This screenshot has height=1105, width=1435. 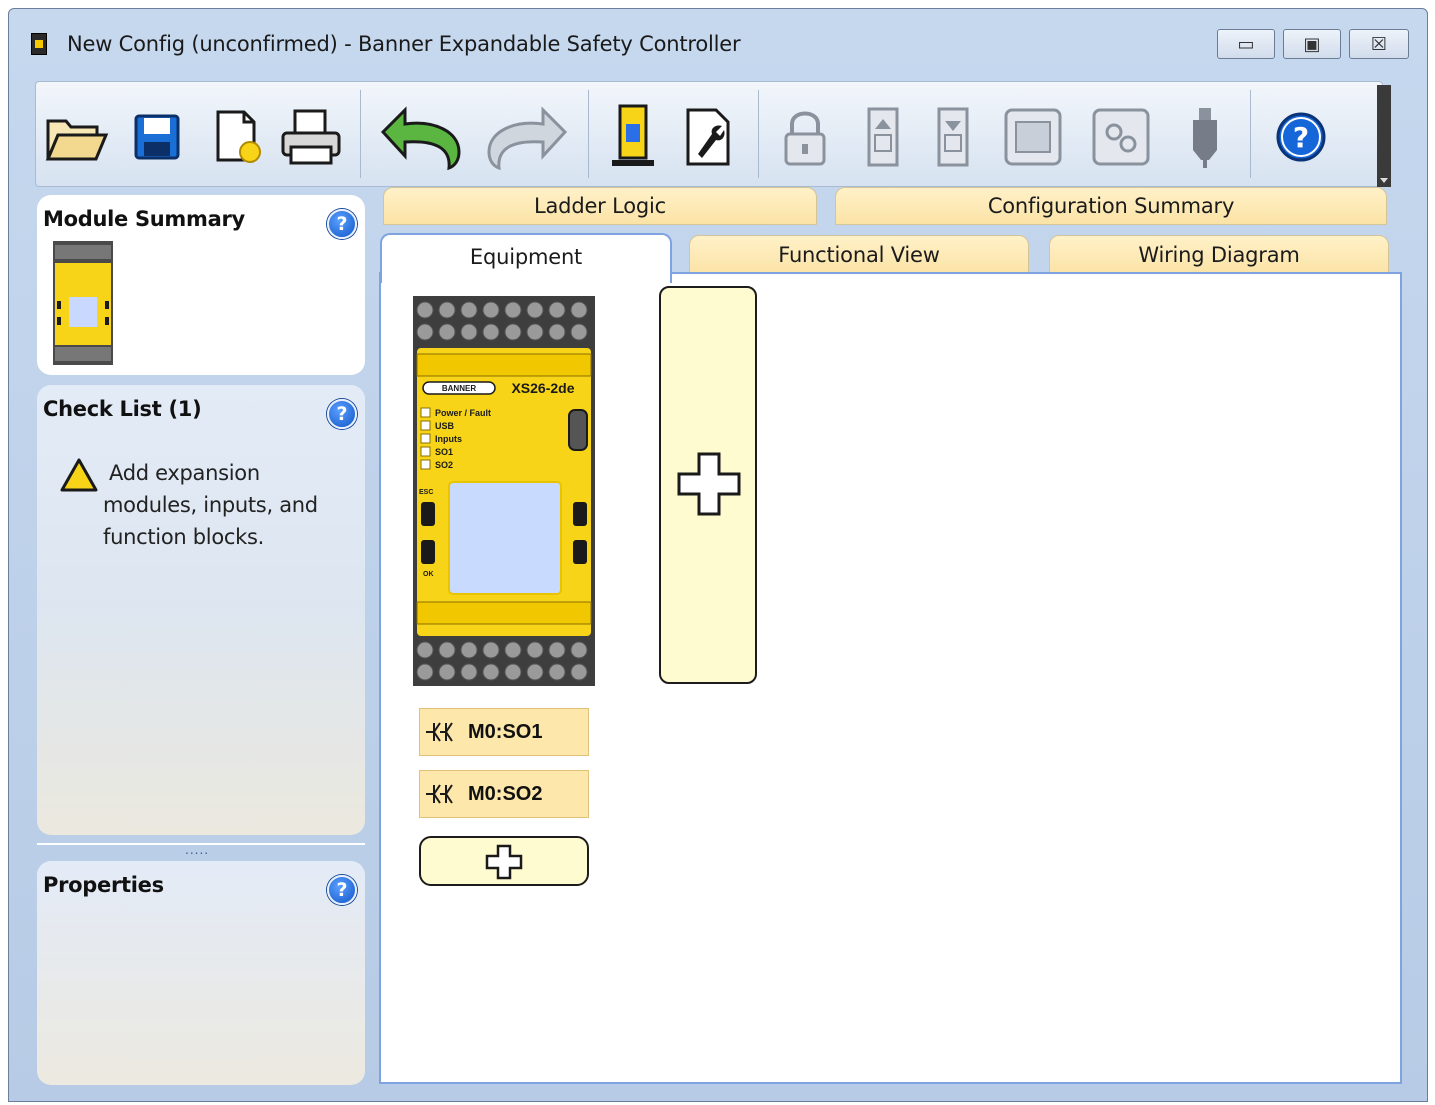 I want to click on redo-icon, so click(x=527, y=138).